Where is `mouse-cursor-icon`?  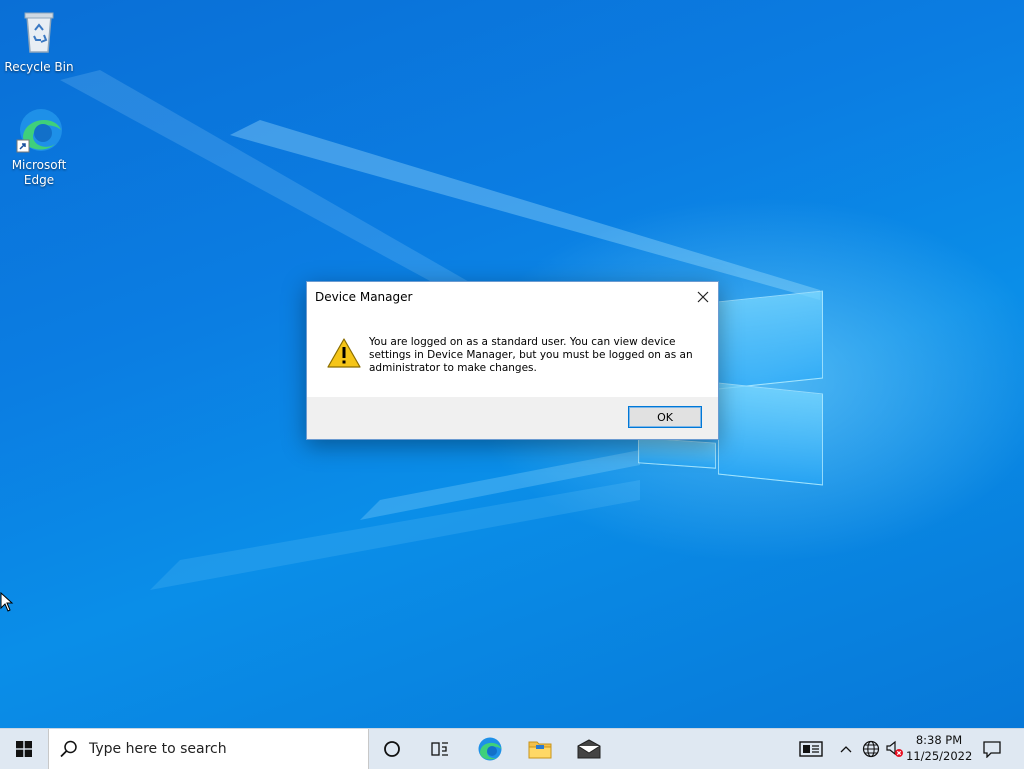
mouse-cursor-icon is located at coordinates (7, 602).